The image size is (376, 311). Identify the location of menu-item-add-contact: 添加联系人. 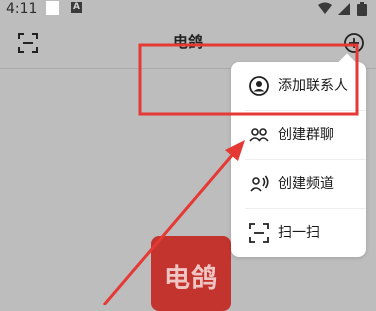
(298, 86).